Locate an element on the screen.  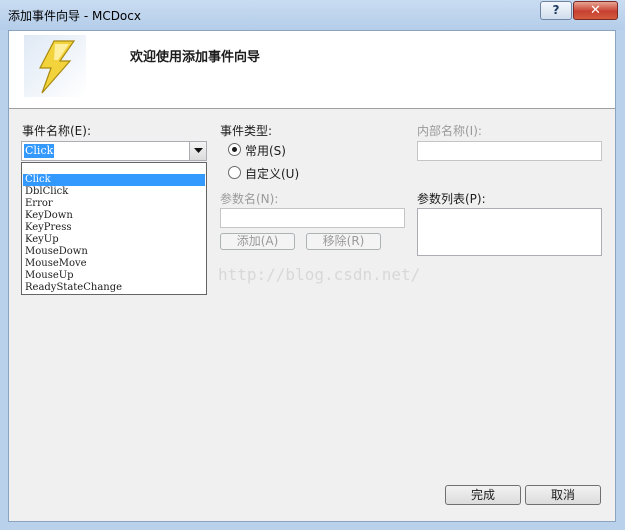
dropdown-item-keypress: KeyPress is located at coordinates (114, 228).